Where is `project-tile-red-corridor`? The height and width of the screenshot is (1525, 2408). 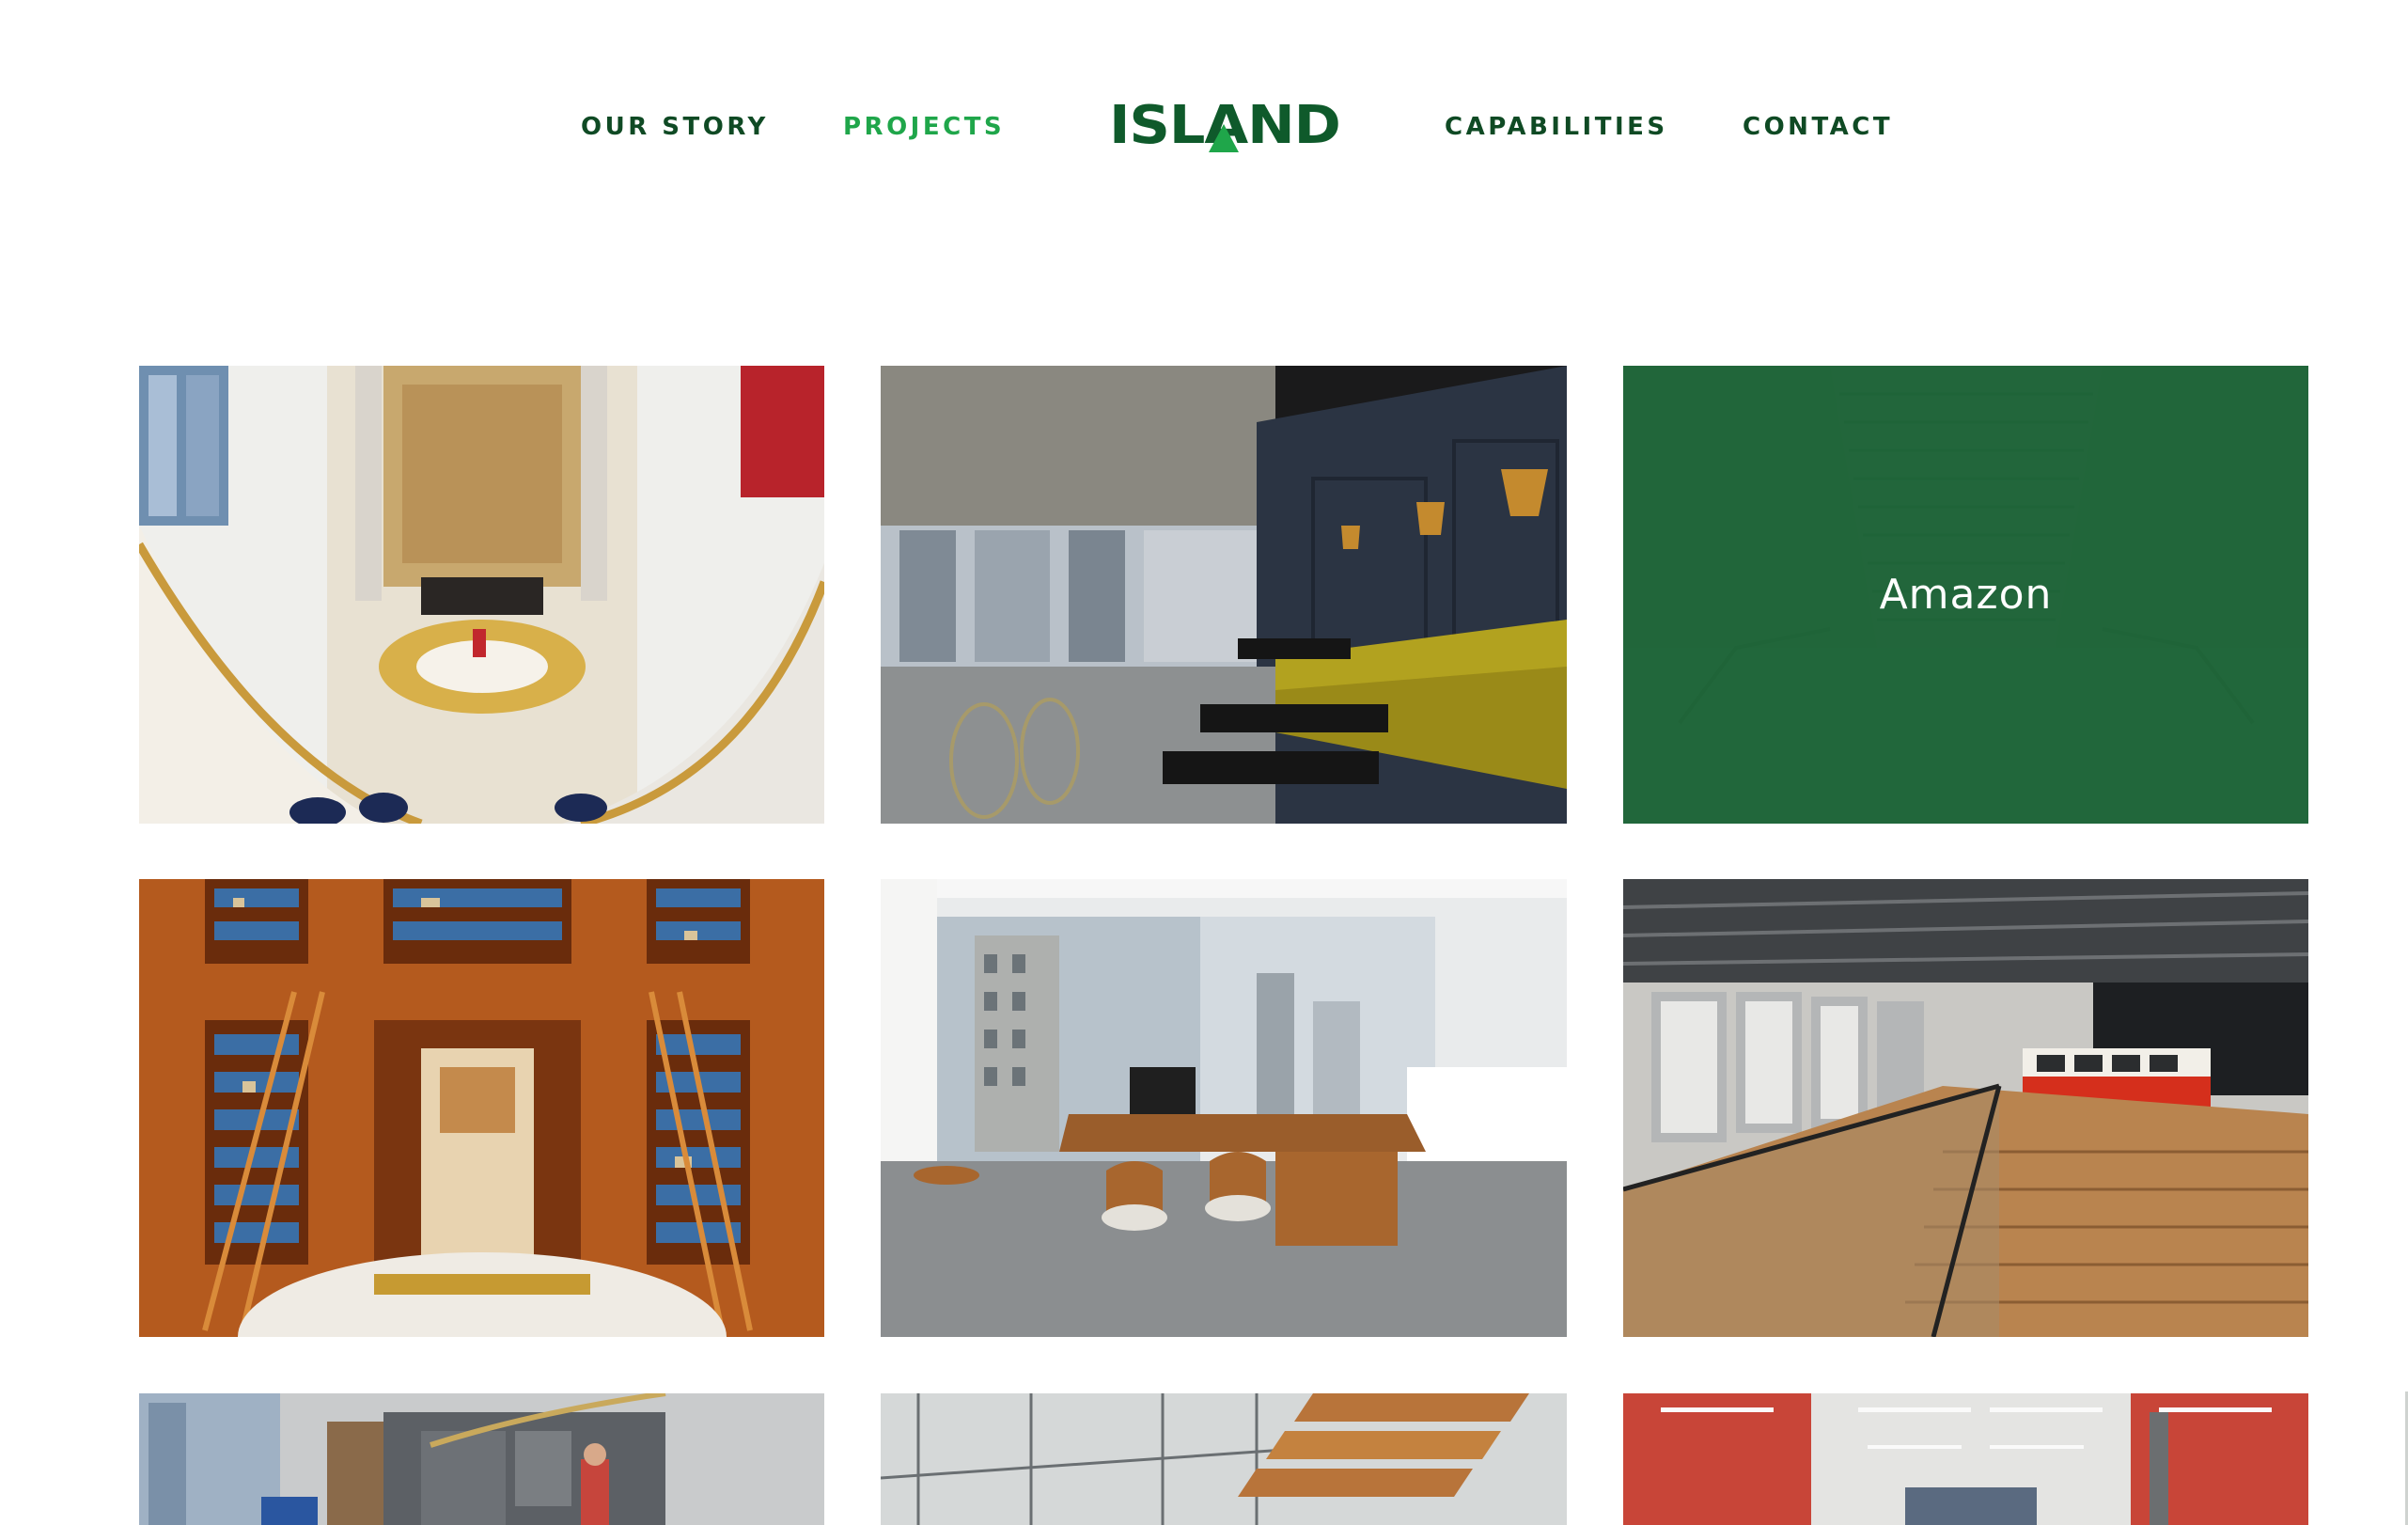
project-tile-red-corridor is located at coordinates (1965, 1459).